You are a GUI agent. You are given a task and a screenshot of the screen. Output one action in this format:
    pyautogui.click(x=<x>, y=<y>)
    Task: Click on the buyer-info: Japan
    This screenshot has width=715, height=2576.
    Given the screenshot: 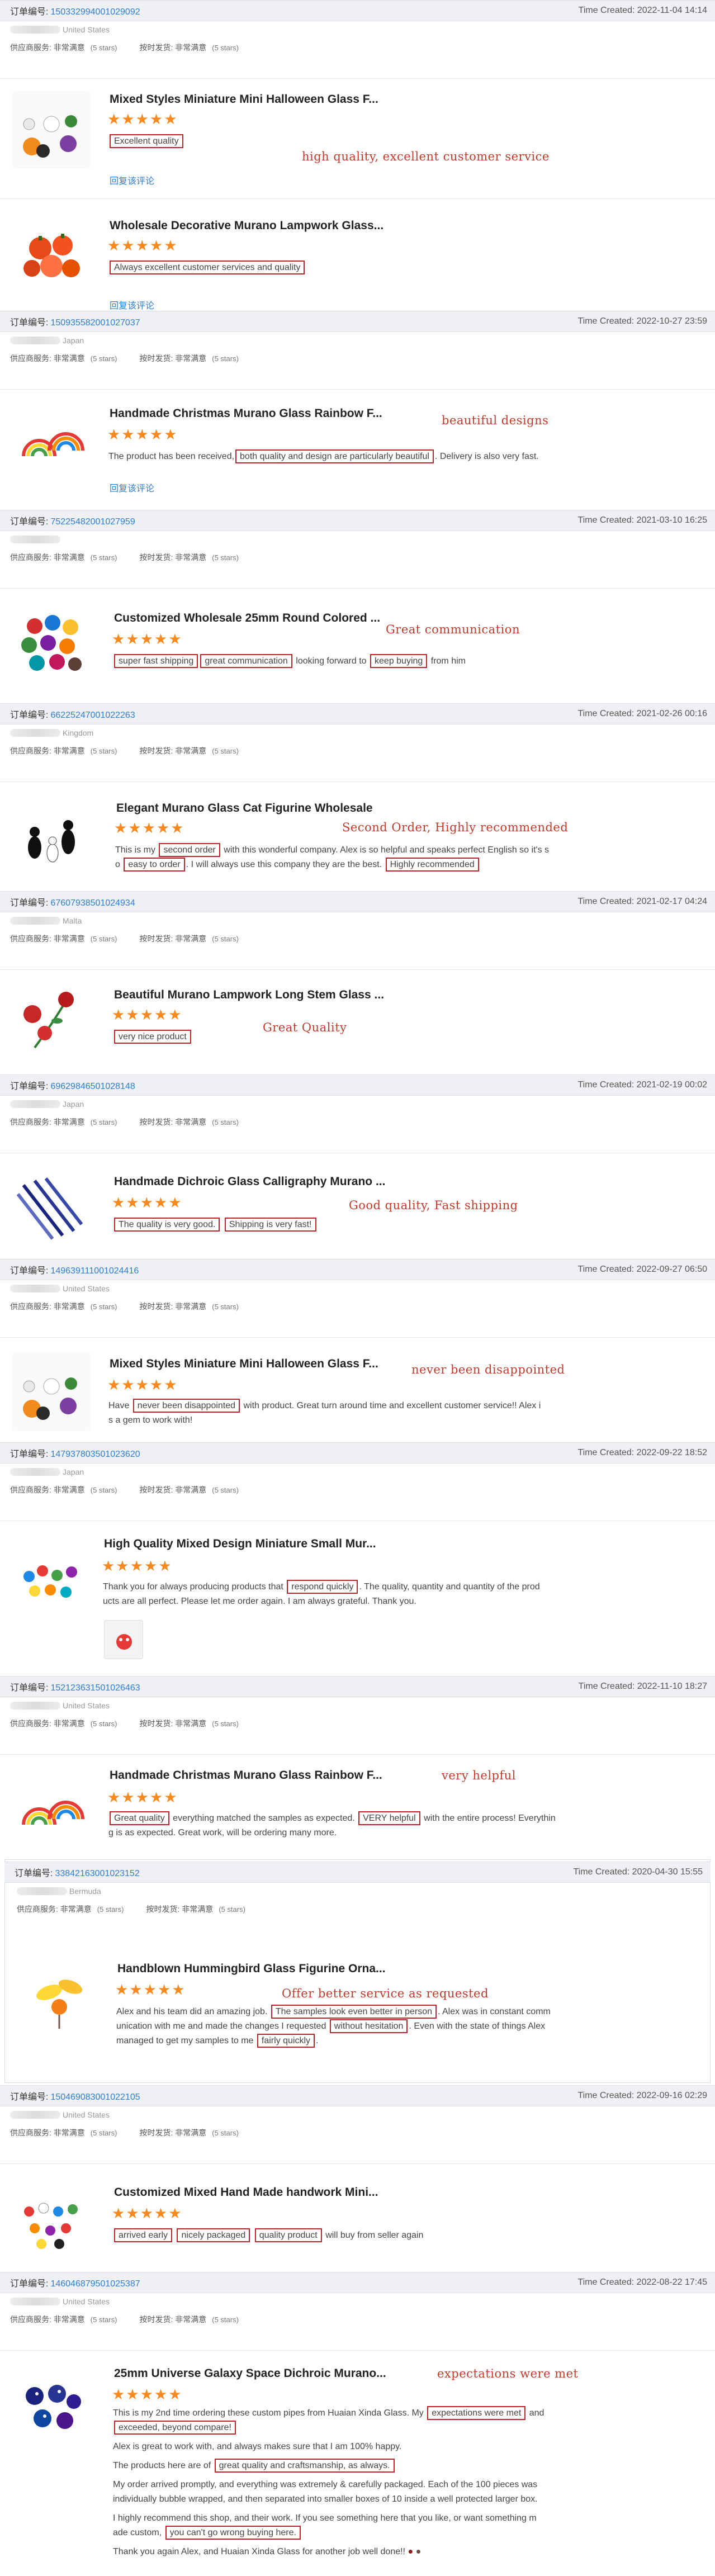 What is the action you would take?
    pyautogui.click(x=358, y=1104)
    